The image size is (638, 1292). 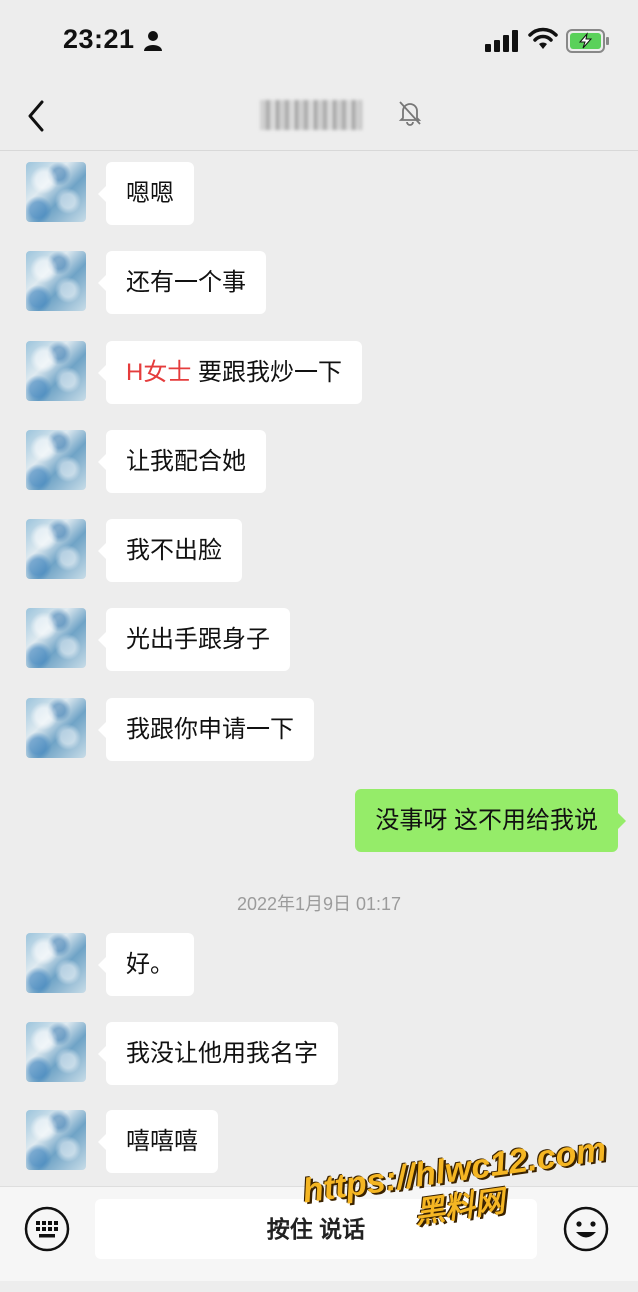 What do you see at coordinates (267, 372) in the screenshot?
I see `message-text: 要跟我炒一下` at bounding box center [267, 372].